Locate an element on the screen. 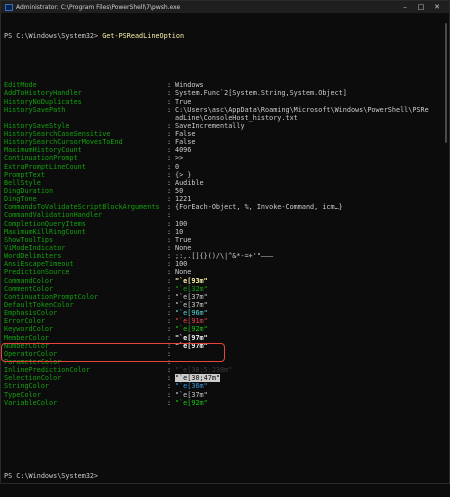 The image size is (450, 497). option-row: NumberColor: "`e[97m" is located at coordinates (222, 346).